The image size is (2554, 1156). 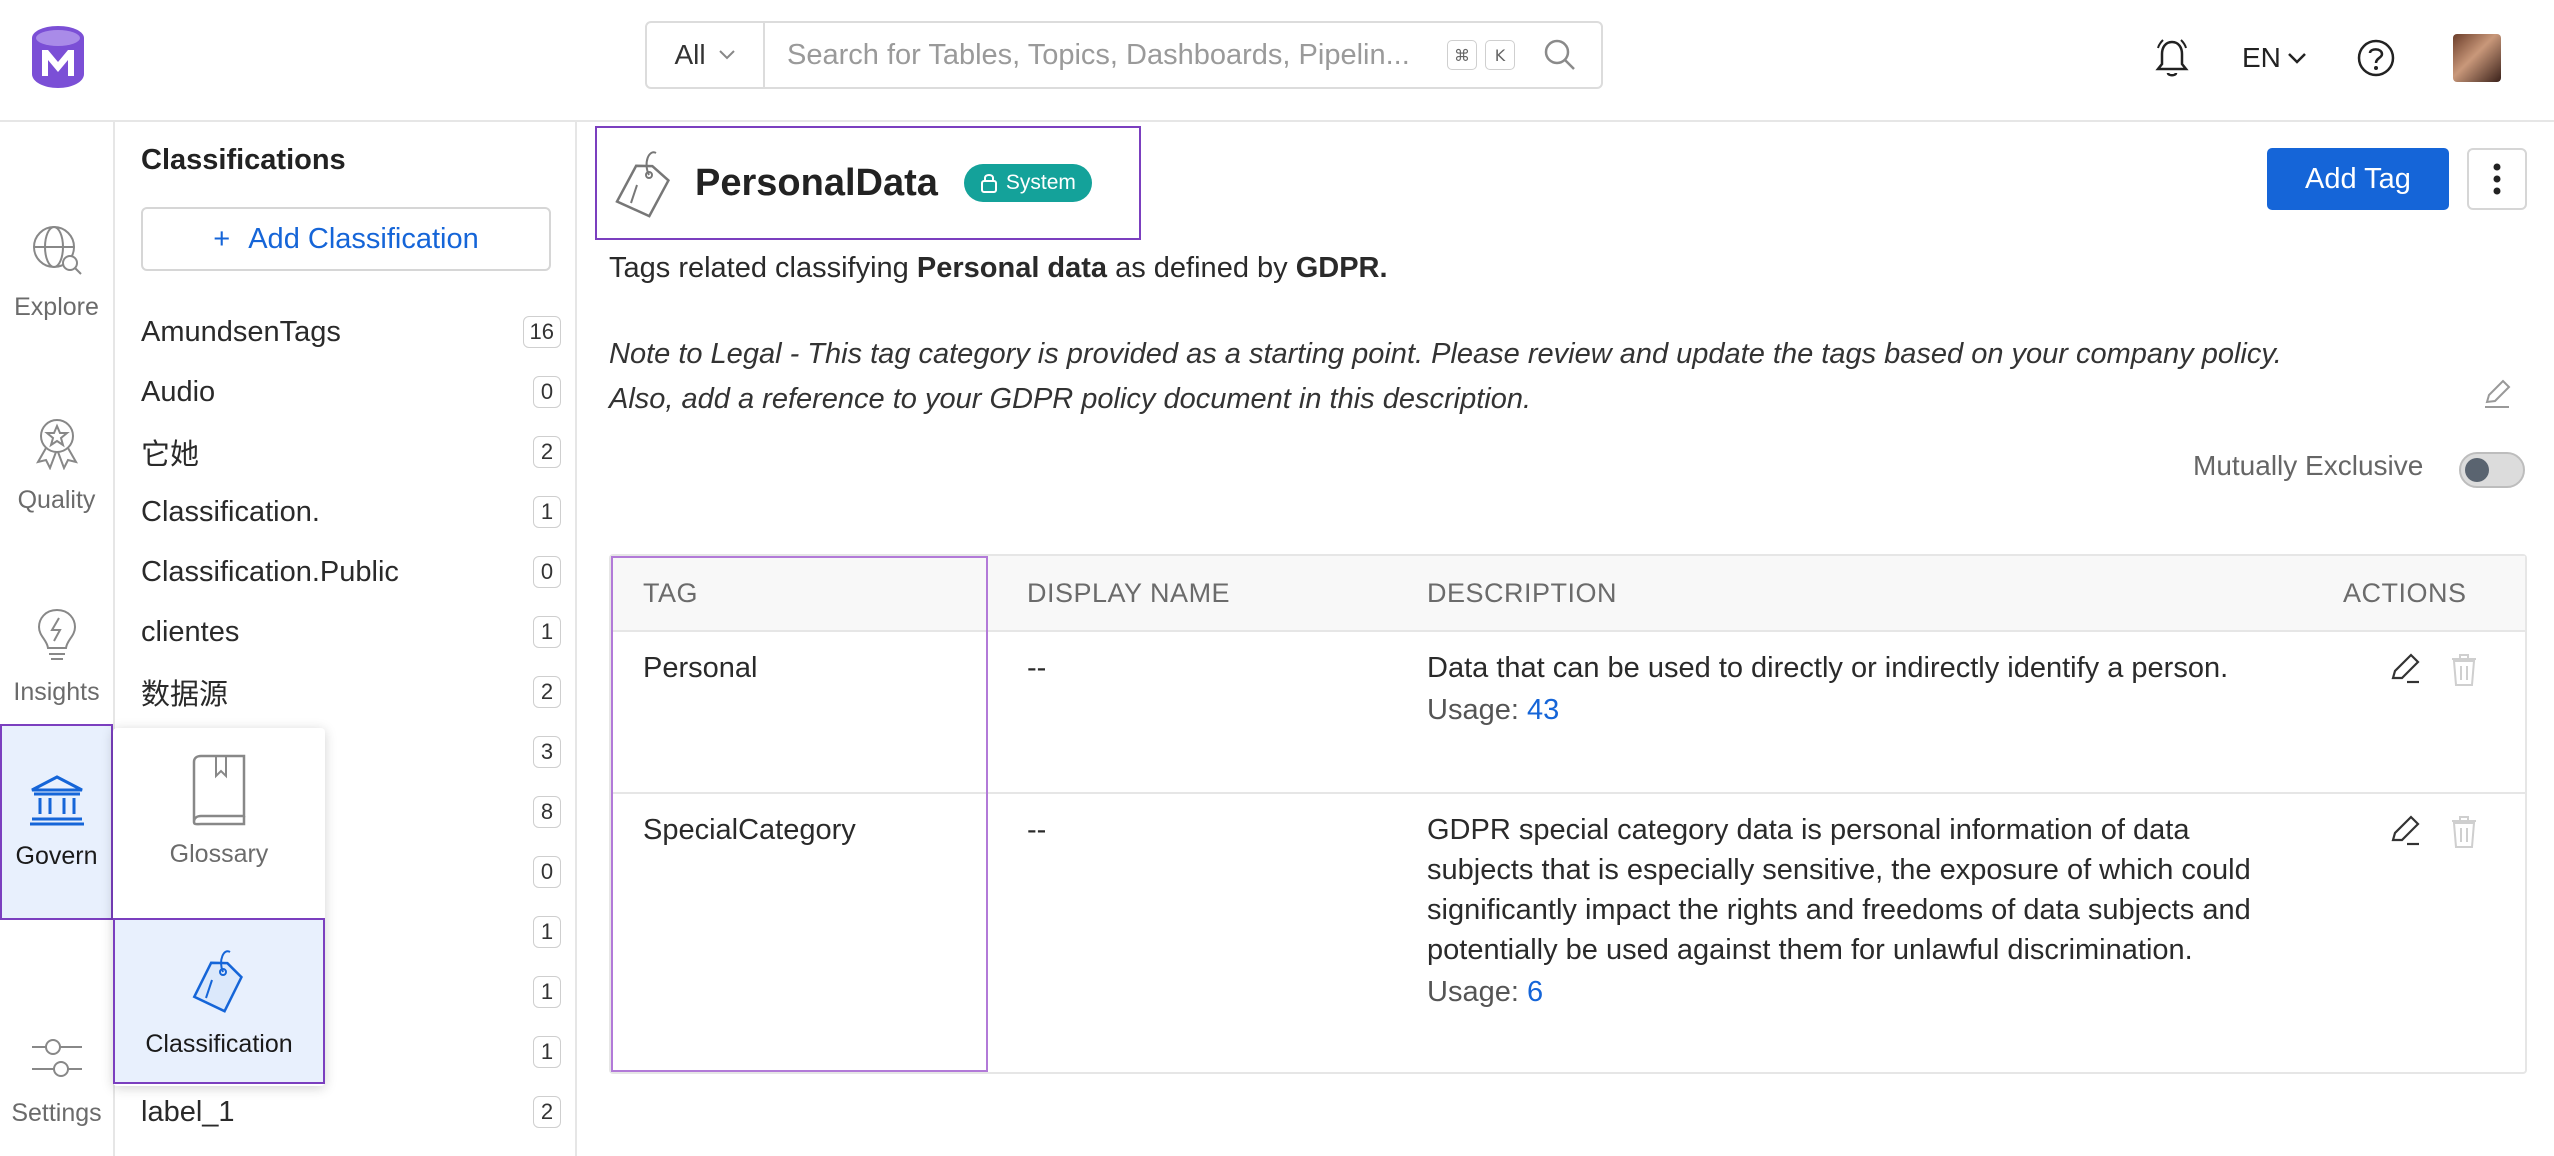 What do you see at coordinates (351, 452) in the screenshot?
I see `classification-item: 它她 2` at bounding box center [351, 452].